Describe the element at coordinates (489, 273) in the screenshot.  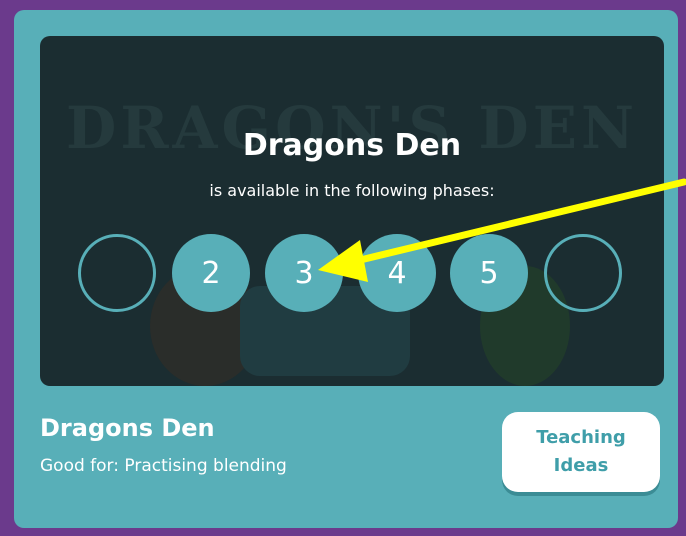
I see `phase-5-circle: 5` at that location.